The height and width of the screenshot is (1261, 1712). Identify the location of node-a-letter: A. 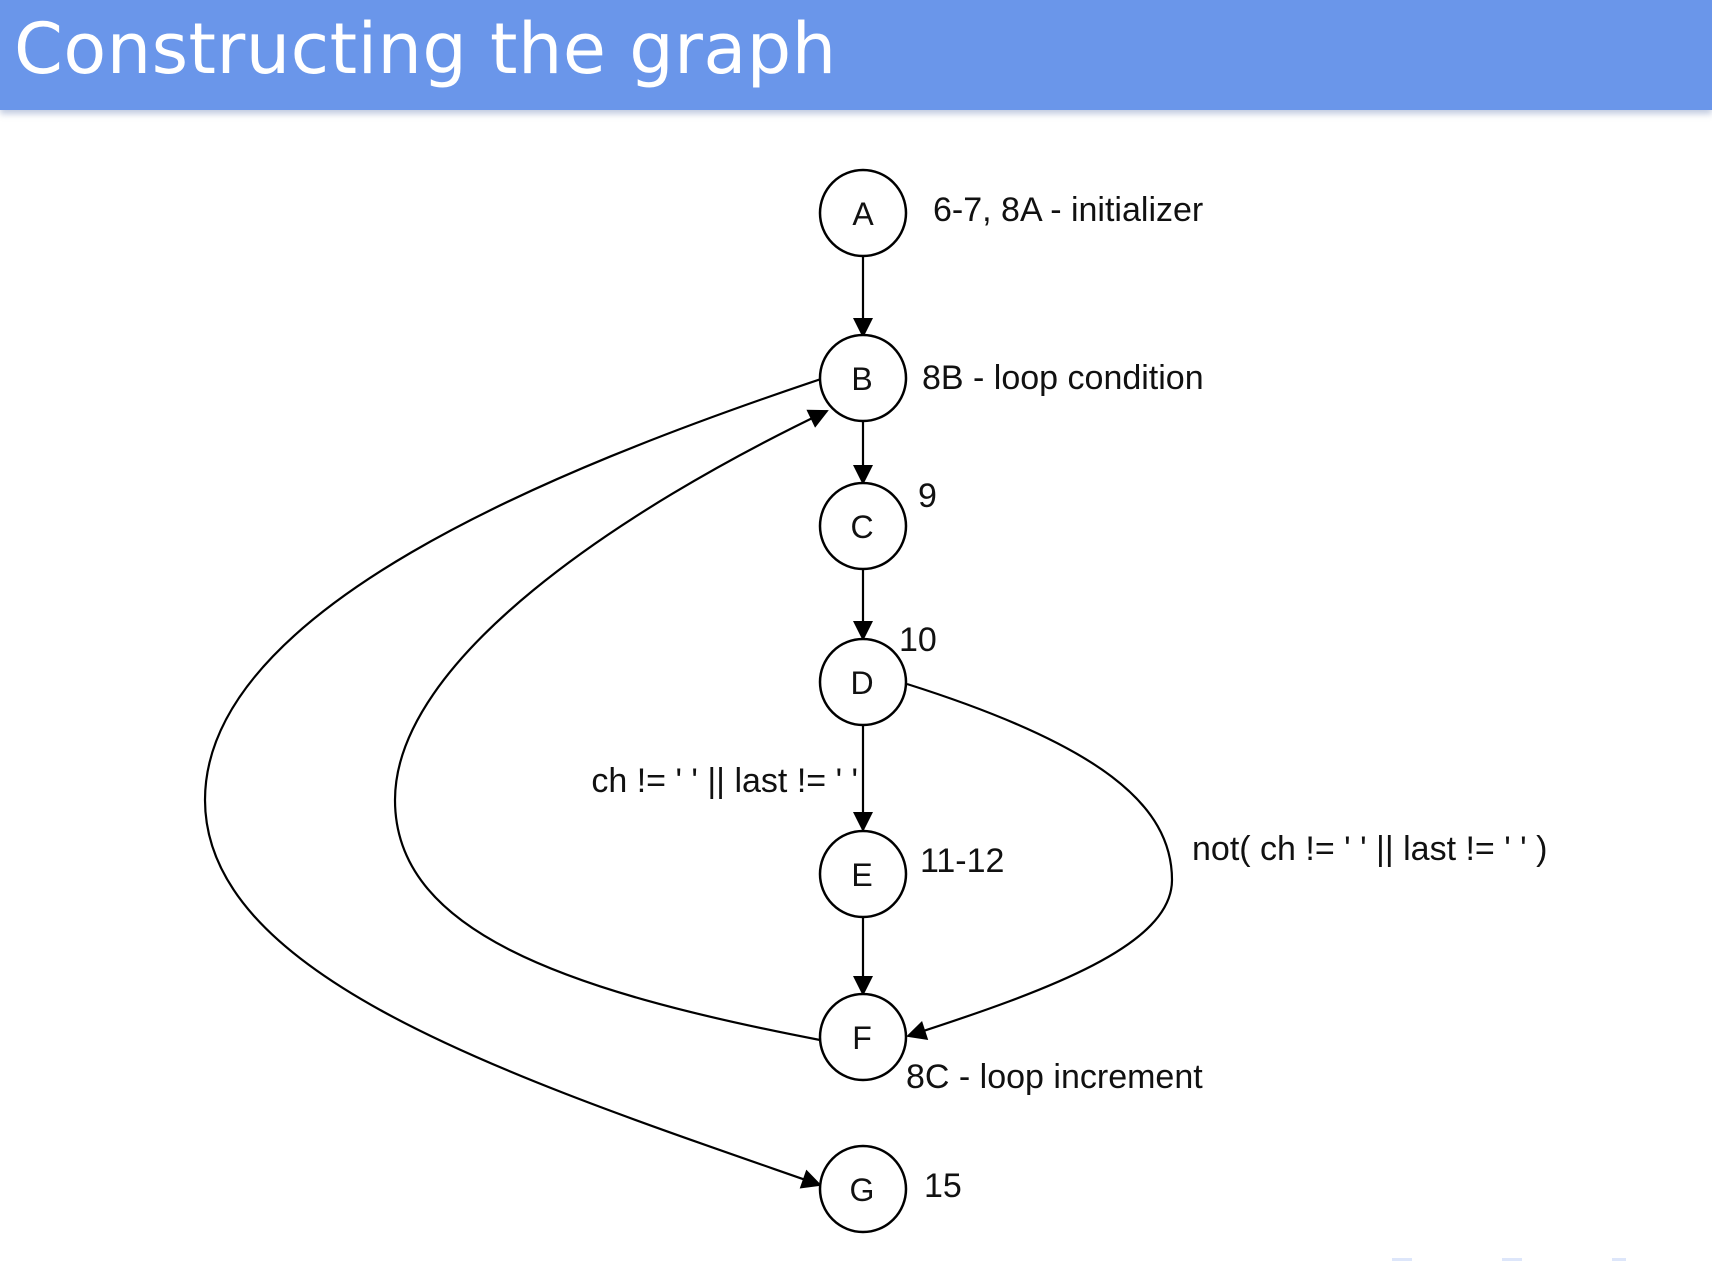
(863, 214).